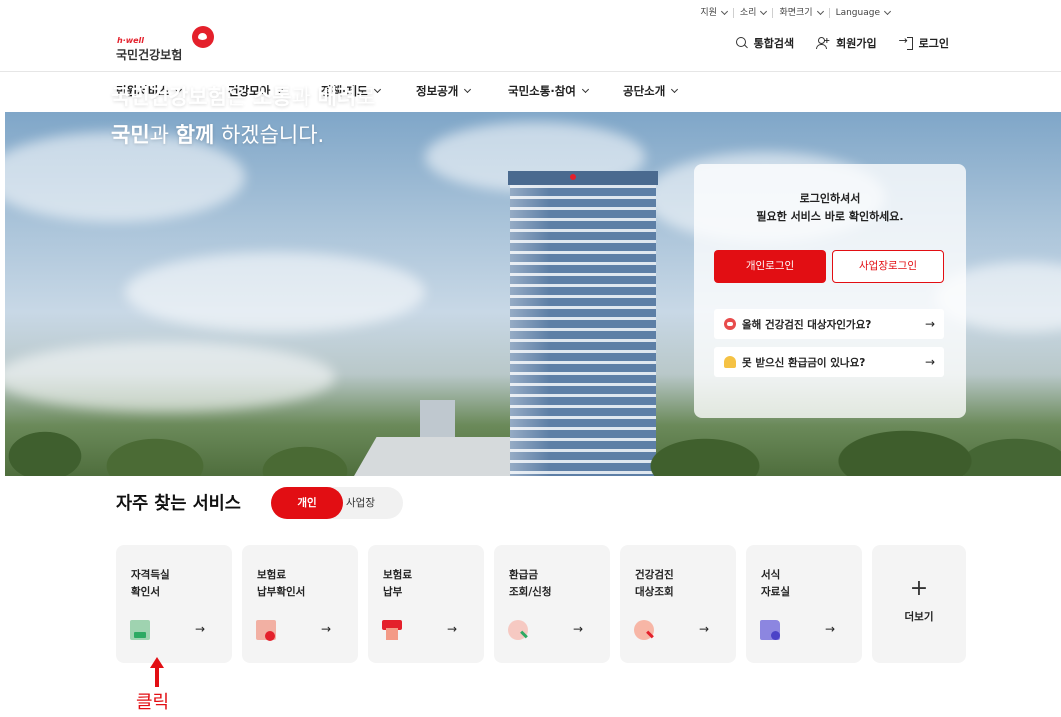 This screenshot has width=1061, height=717. What do you see at coordinates (397, 583) in the screenshot?
I see `card-label: 보험료 납부` at bounding box center [397, 583].